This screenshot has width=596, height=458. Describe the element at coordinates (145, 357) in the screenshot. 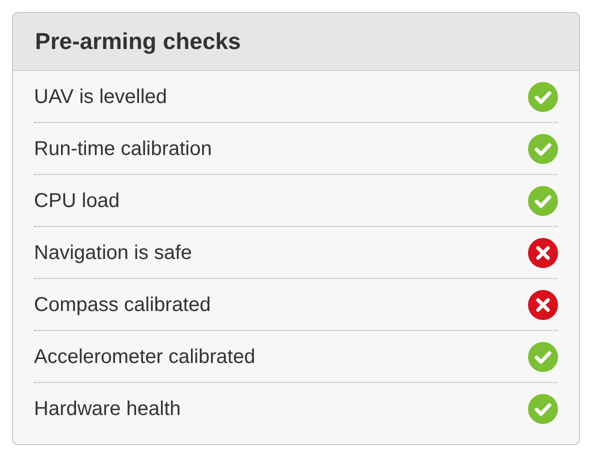

I see `check-label: Accelerometer calibrated` at that location.